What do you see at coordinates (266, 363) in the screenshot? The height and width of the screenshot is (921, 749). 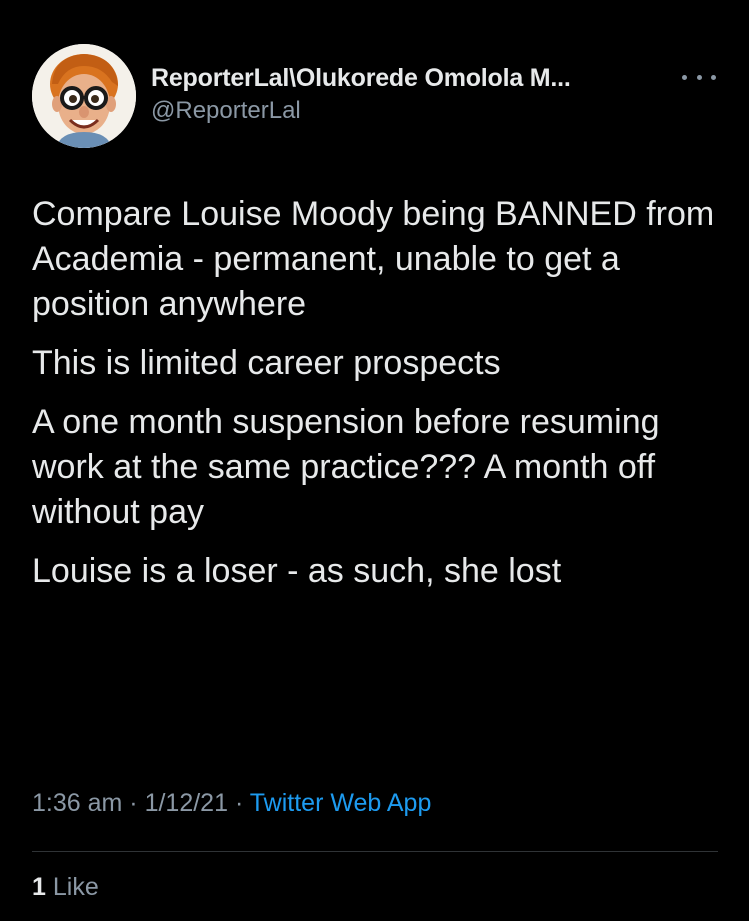 I see `tweet-paragraph: This is limited career prospects` at bounding box center [266, 363].